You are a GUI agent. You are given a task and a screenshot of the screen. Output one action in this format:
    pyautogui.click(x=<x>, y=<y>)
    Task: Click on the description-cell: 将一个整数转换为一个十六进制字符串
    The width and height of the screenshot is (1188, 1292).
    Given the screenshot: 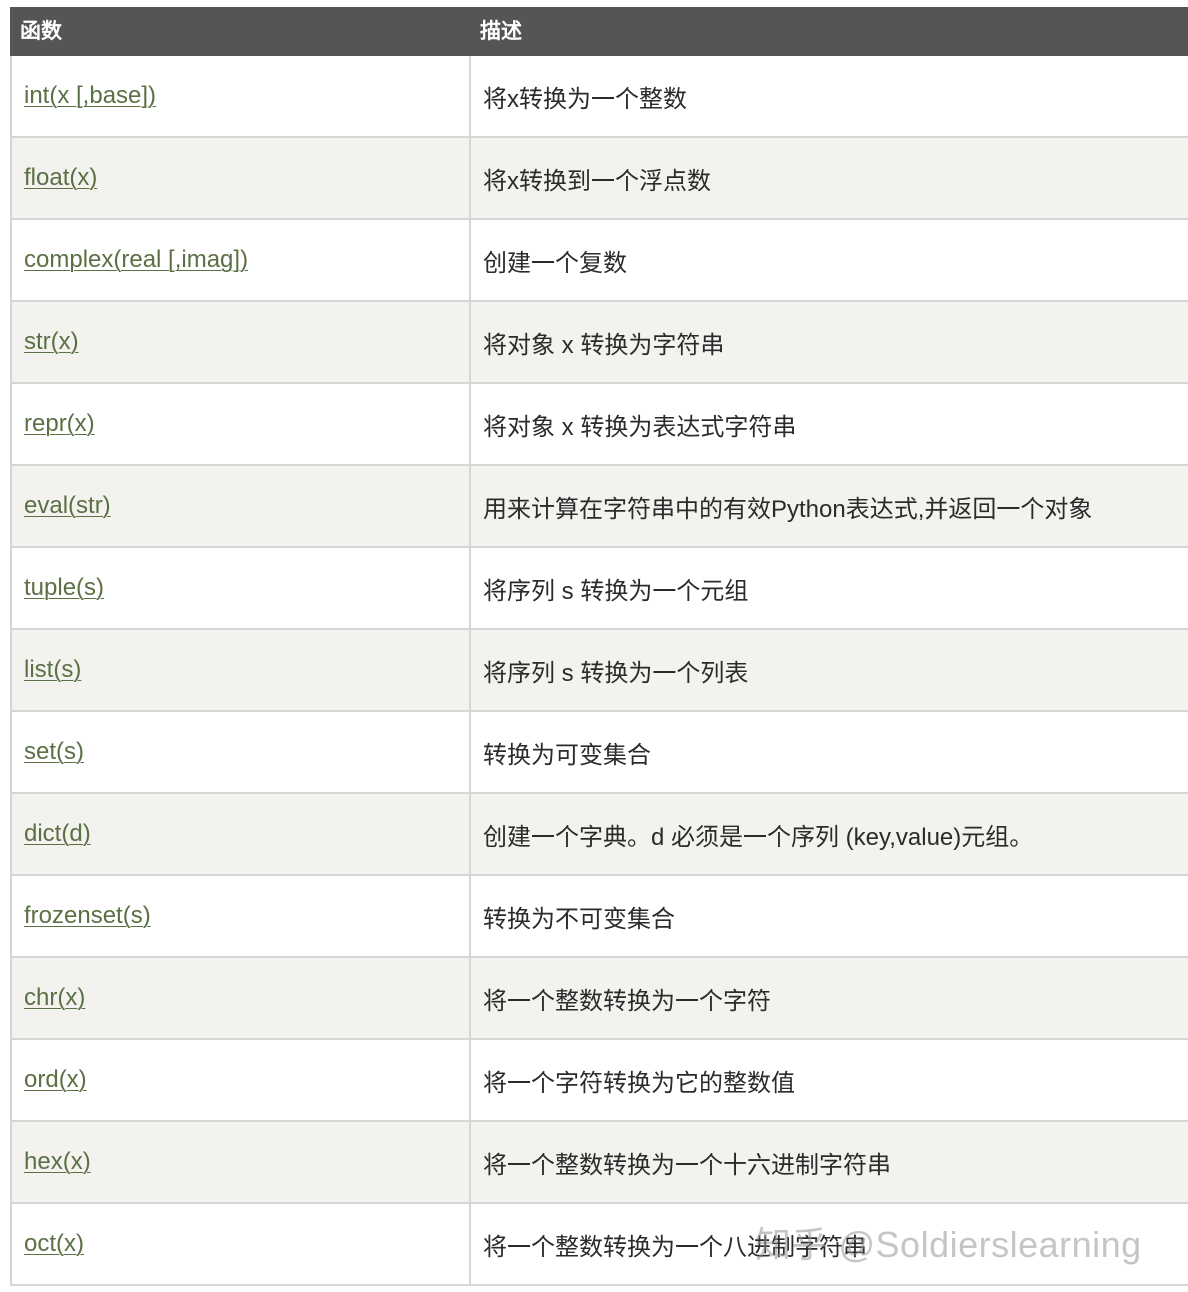 What is the action you would take?
    pyautogui.click(x=687, y=1165)
    